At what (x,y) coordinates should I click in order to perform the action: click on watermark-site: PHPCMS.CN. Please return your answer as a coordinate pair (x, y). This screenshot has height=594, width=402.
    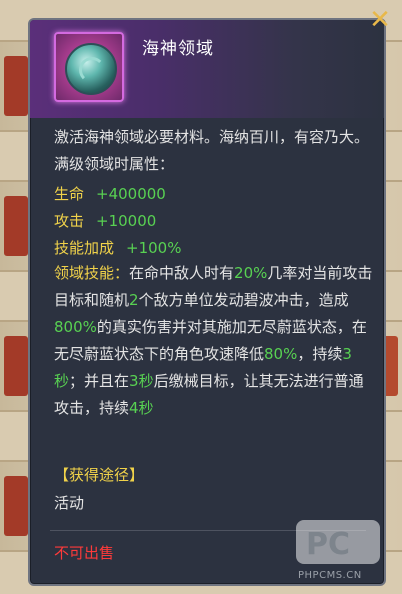
    Looking at the image, I should click on (330, 575).